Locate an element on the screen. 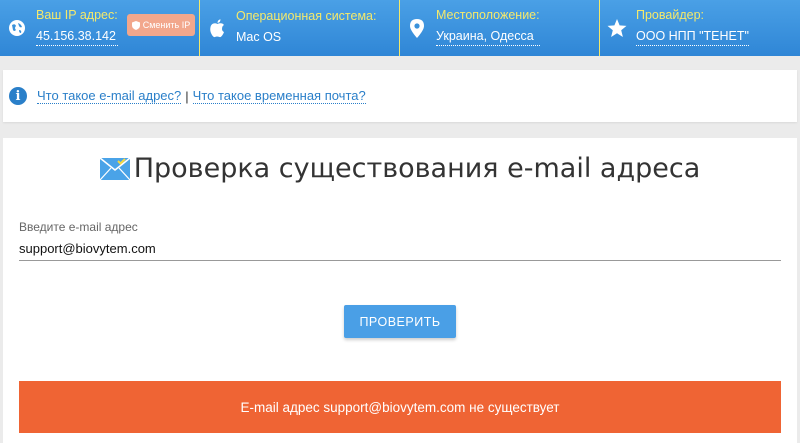 This screenshot has height=443, width=800. provider-cell: Провайдер: ООО НПП "ТЕНЕТ" is located at coordinates (700, 28).